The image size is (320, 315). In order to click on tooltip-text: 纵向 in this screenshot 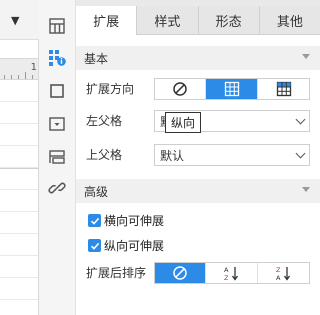, I will do `click(183, 123)`.